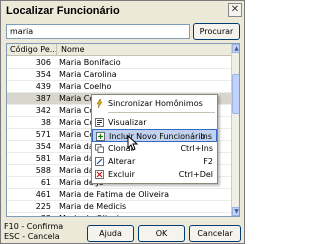  Describe the element at coordinates (85, 86) in the screenshot. I see `cell-name: Maria Coelho` at that location.